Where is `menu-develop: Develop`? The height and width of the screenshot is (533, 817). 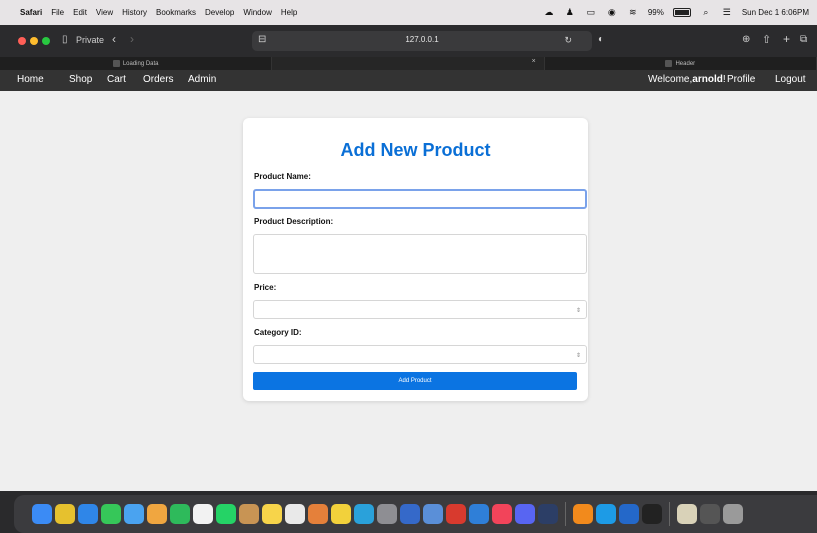
menu-develop: Develop is located at coordinates (219, 12).